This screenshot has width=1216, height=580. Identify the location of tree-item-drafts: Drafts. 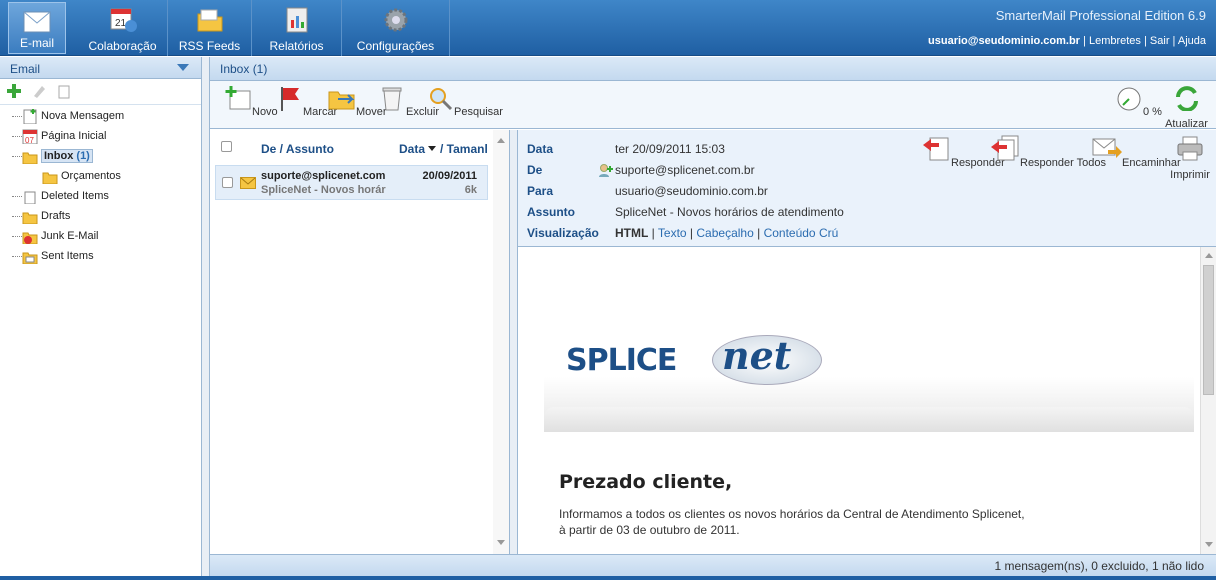
(66, 217).